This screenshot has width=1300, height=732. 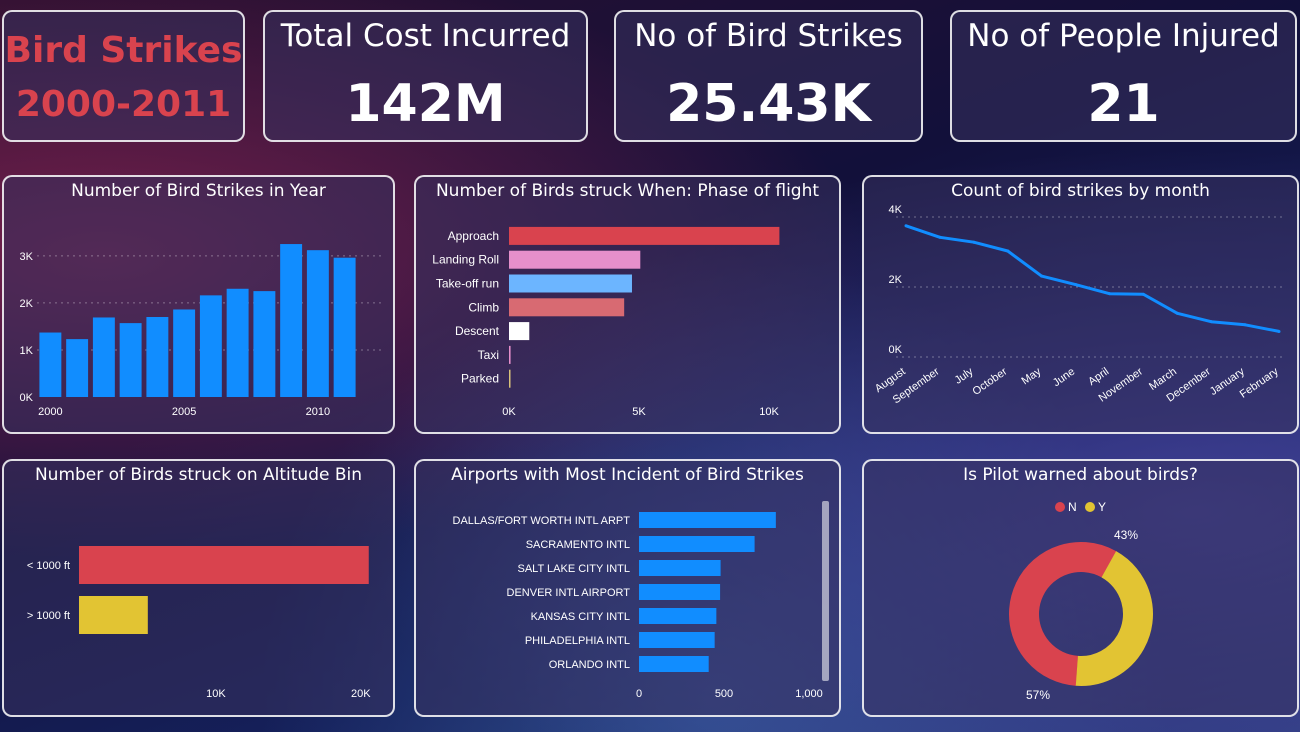 I want to click on x-tick-label: April, so click(x=1098, y=377).